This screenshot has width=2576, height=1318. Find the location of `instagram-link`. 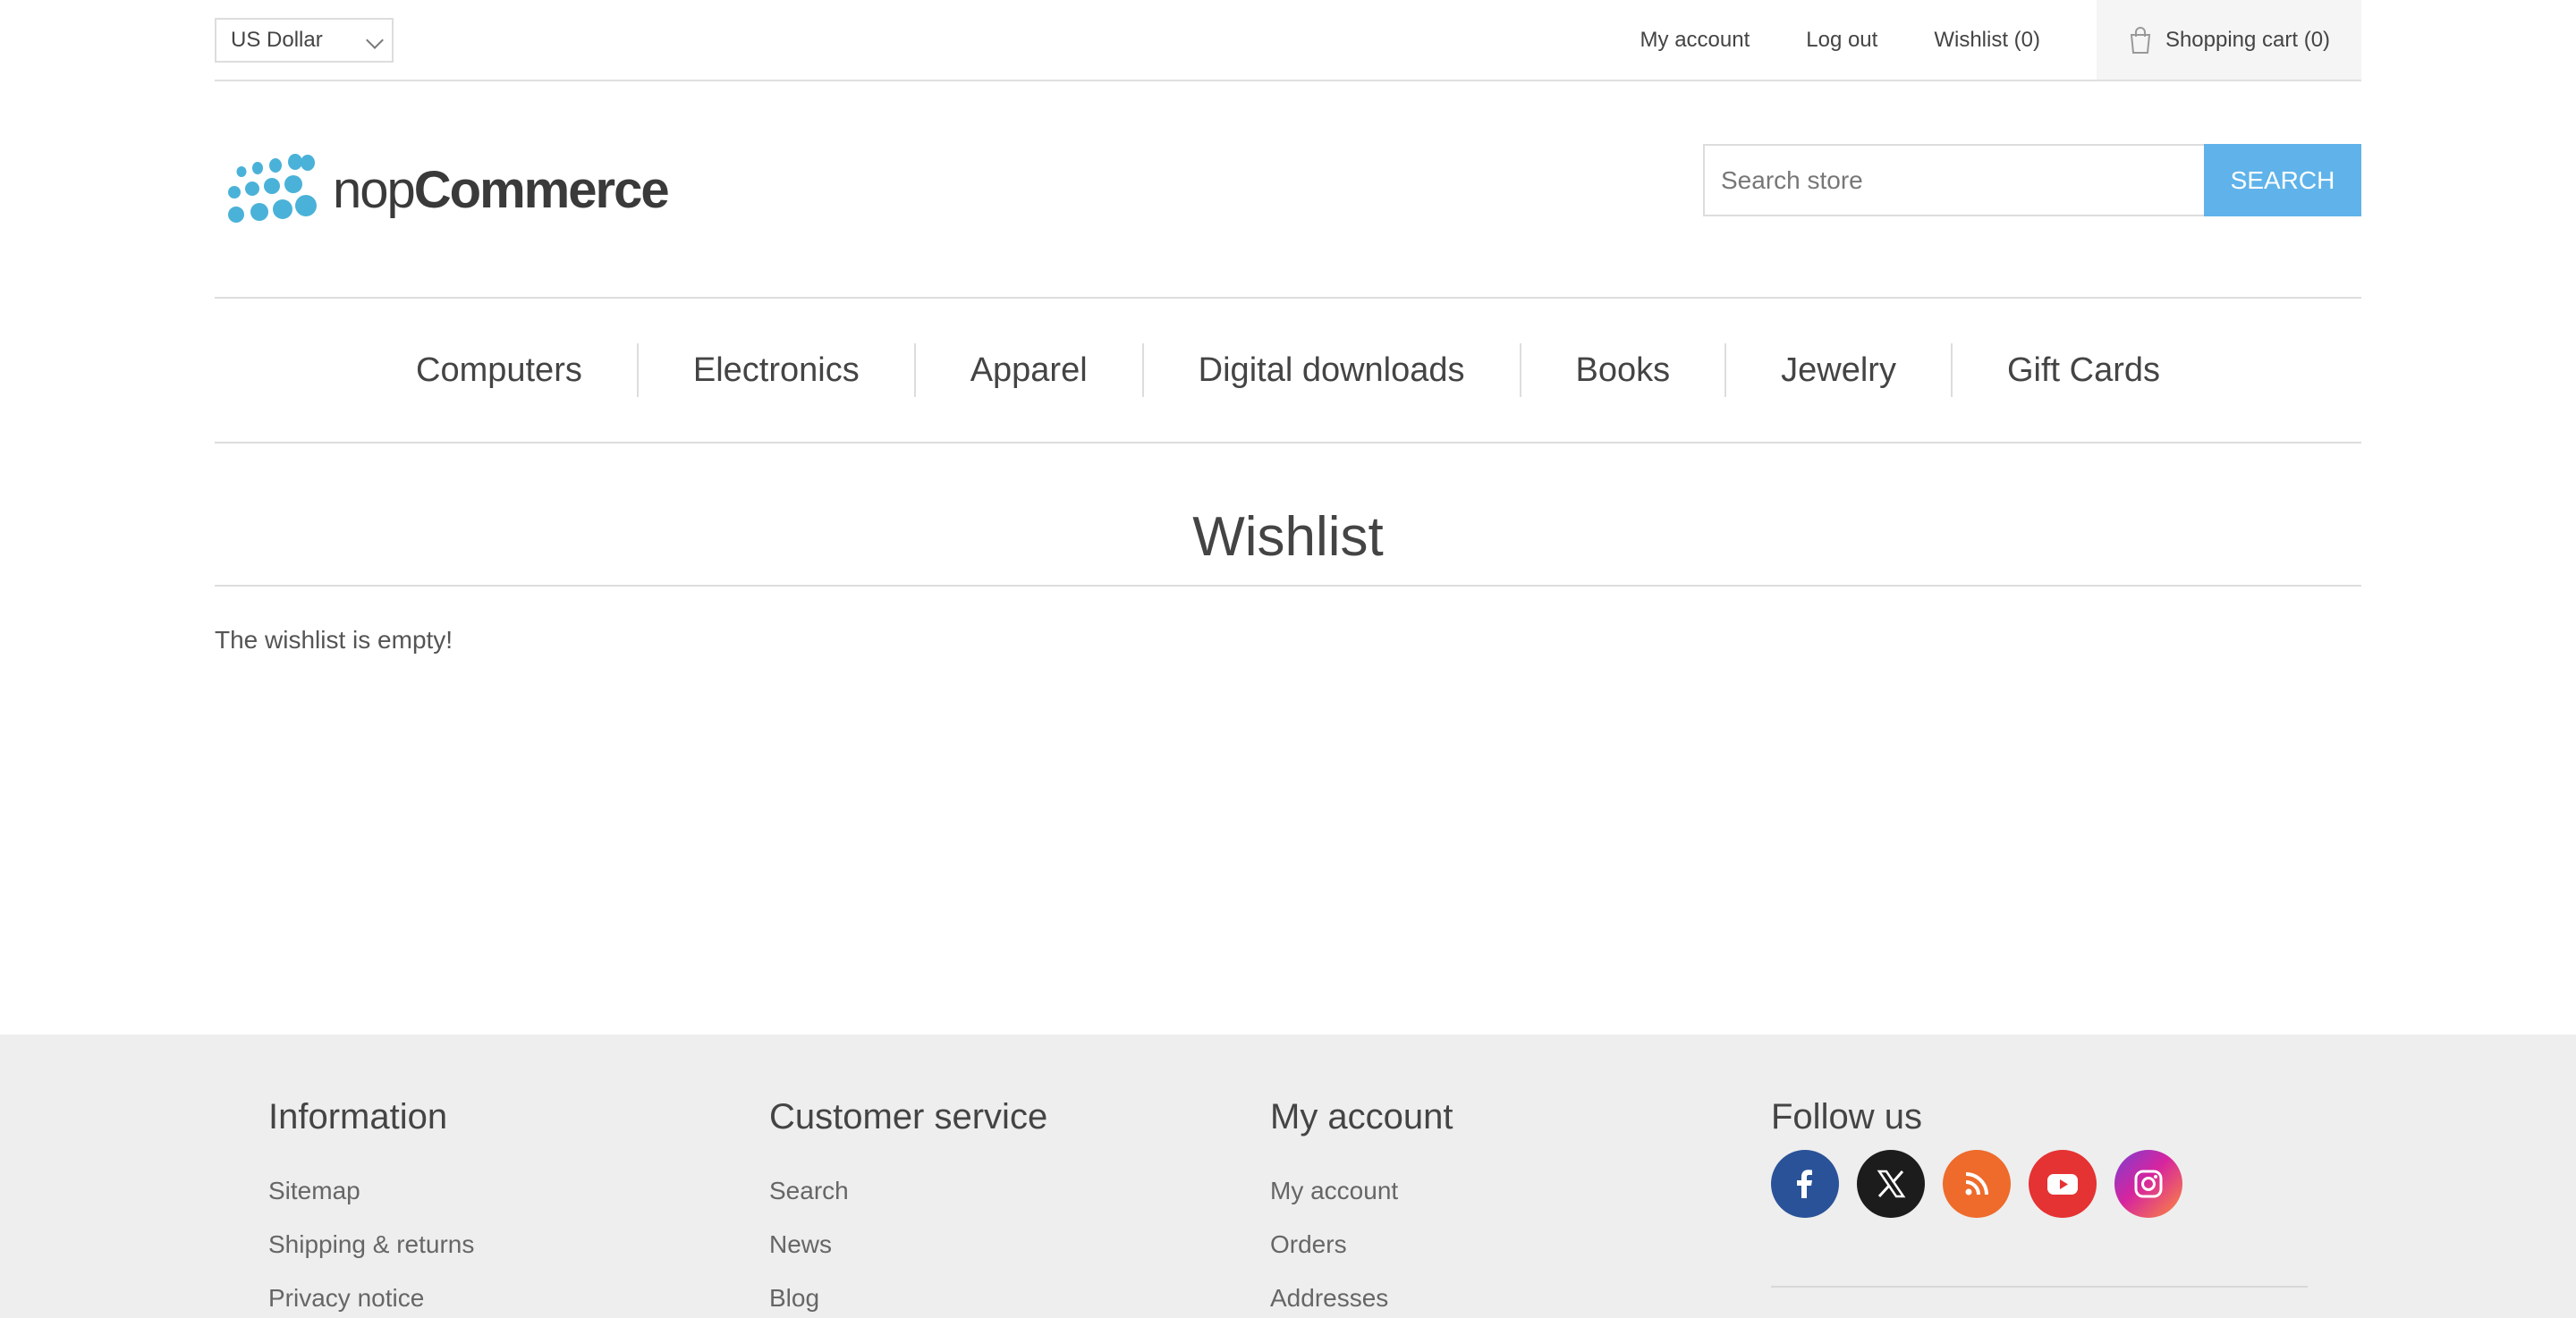

instagram-link is located at coordinates (2148, 1184).